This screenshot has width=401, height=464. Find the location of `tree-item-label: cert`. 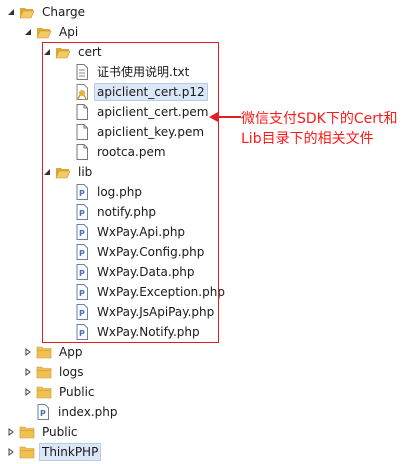

tree-item-label: cert is located at coordinates (90, 52).